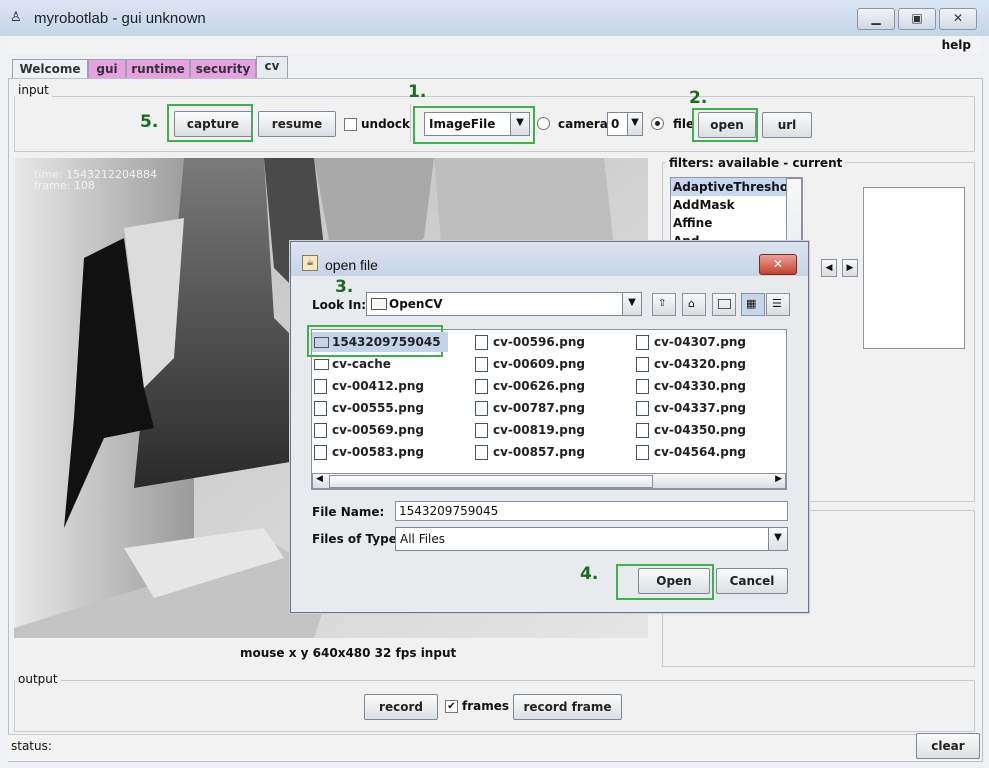 Image resolution: width=989 pixels, height=768 pixels. Describe the element at coordinates (504, 304) in the screenshot. I see `look-in-select: OpenCV ▼` at that location.